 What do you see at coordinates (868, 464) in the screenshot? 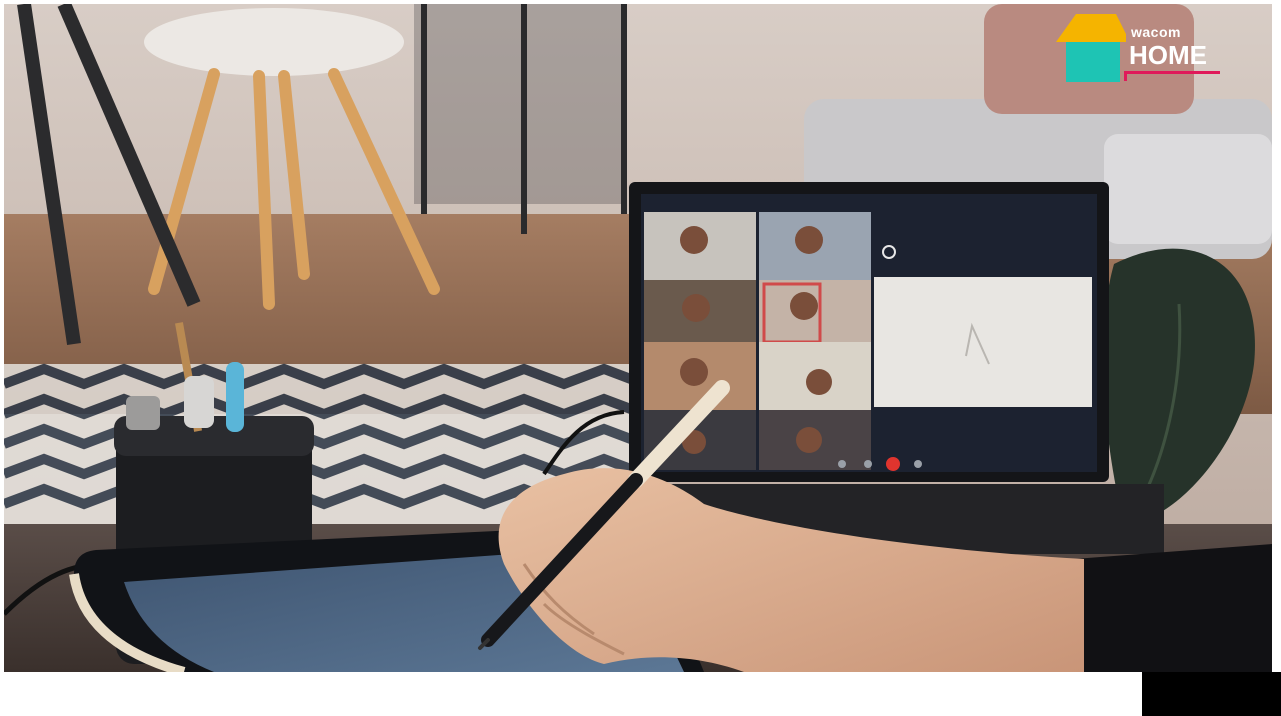
I see `camera-icon` at bounding box center [868, 464].